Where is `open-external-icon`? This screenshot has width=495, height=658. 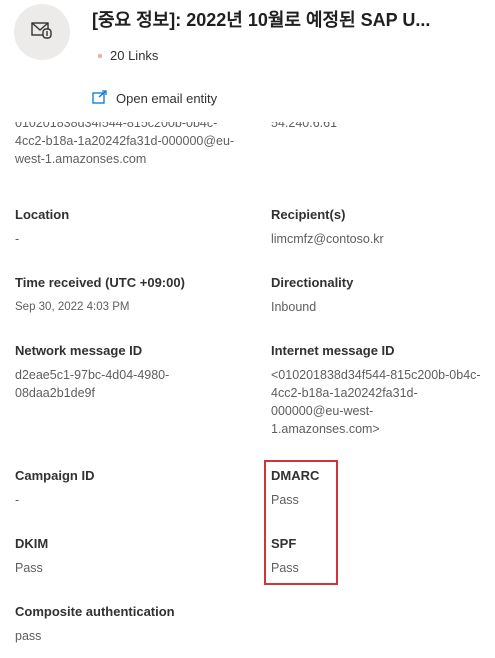
open-external-icon is located at coordinates (104, 98).